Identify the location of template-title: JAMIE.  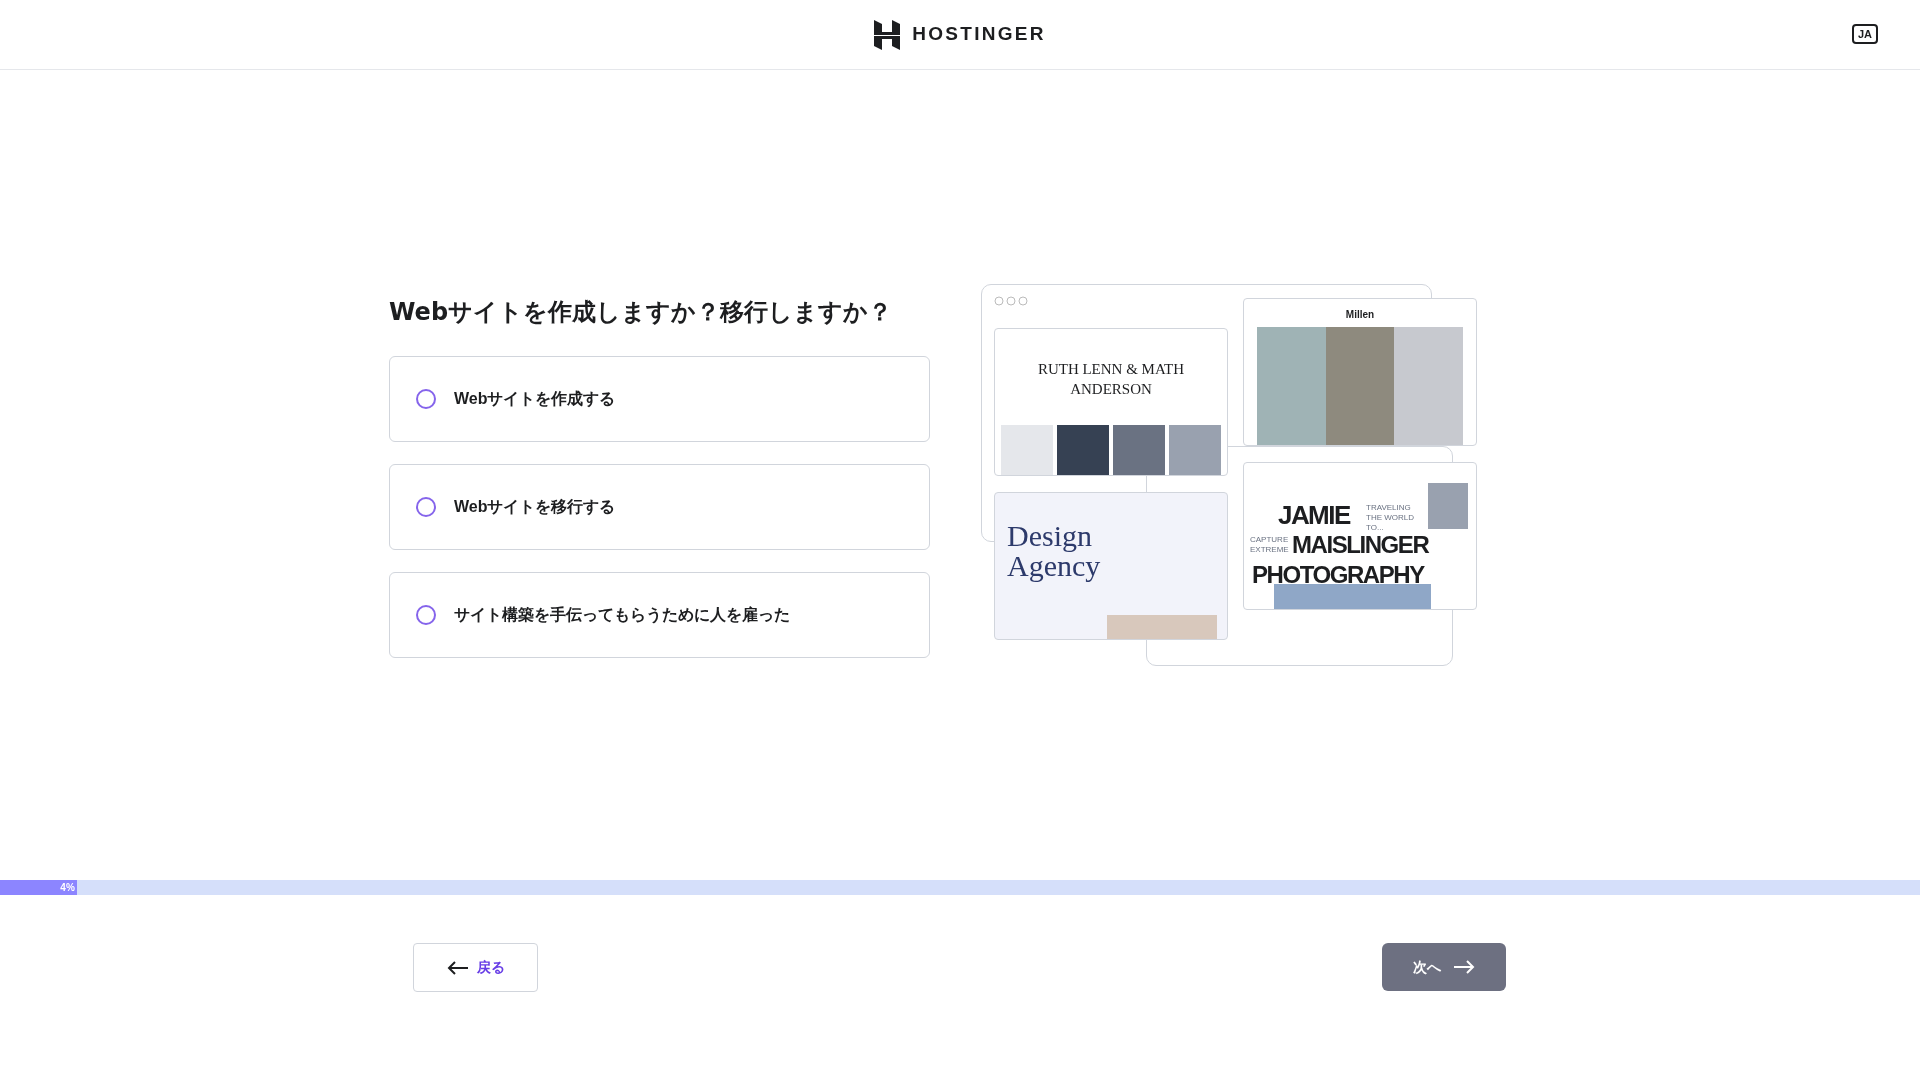
(1314, 515).